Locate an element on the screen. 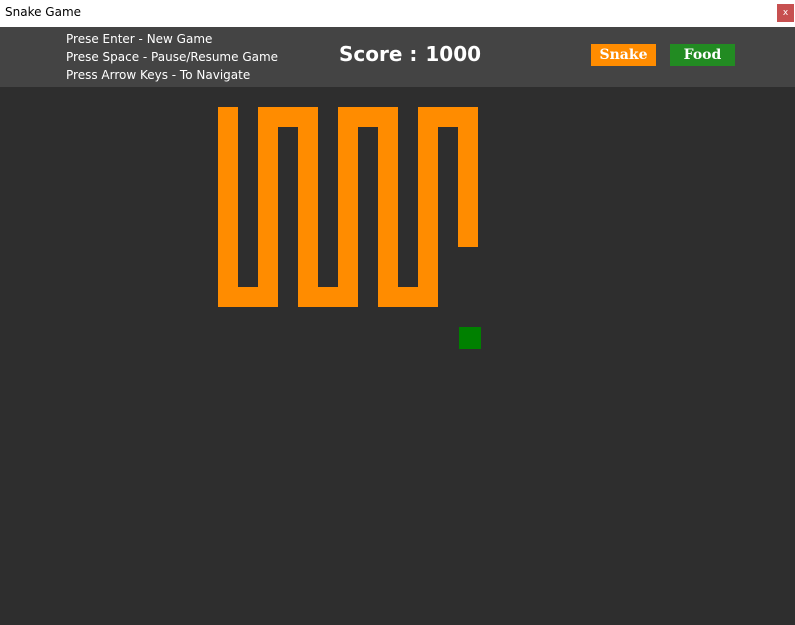 This screenshot has width=795, height=625. score-label: Score : is located at coordinates (378, 54).